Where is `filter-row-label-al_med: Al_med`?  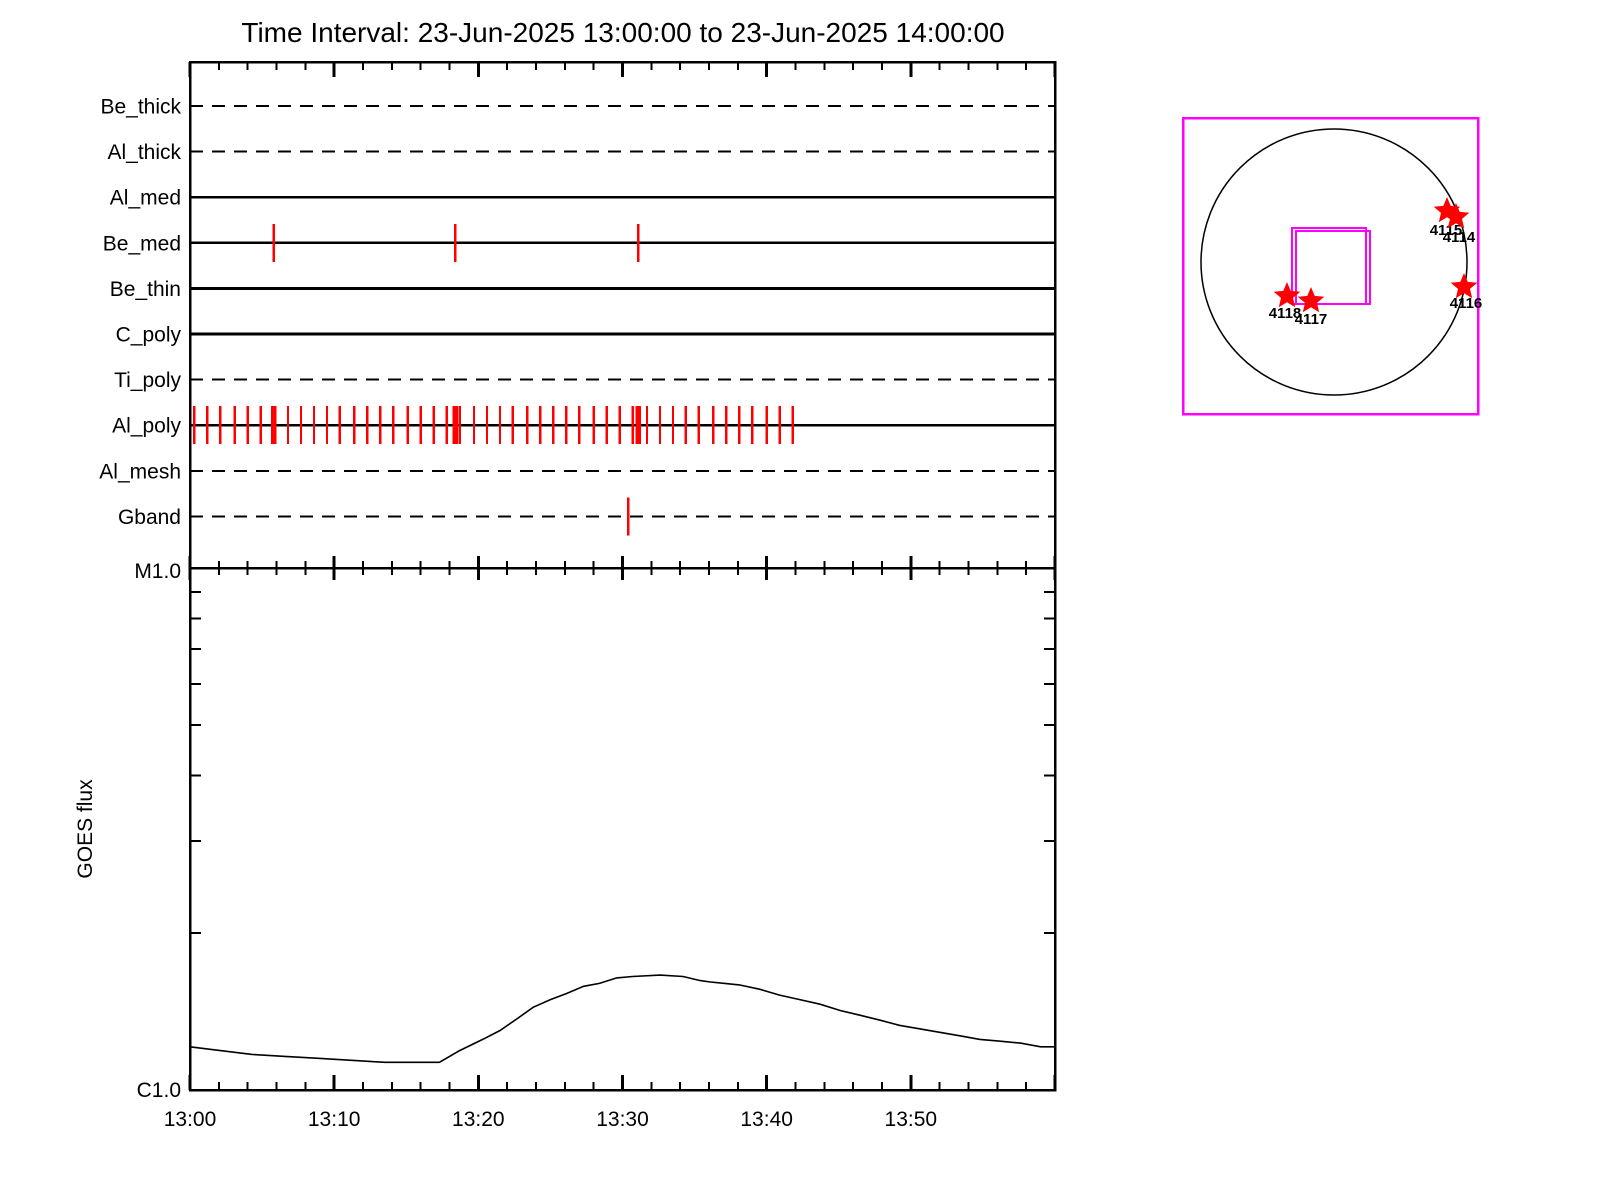
filter-row-label-al_med: Al_med is located at coordinates (145, 198).